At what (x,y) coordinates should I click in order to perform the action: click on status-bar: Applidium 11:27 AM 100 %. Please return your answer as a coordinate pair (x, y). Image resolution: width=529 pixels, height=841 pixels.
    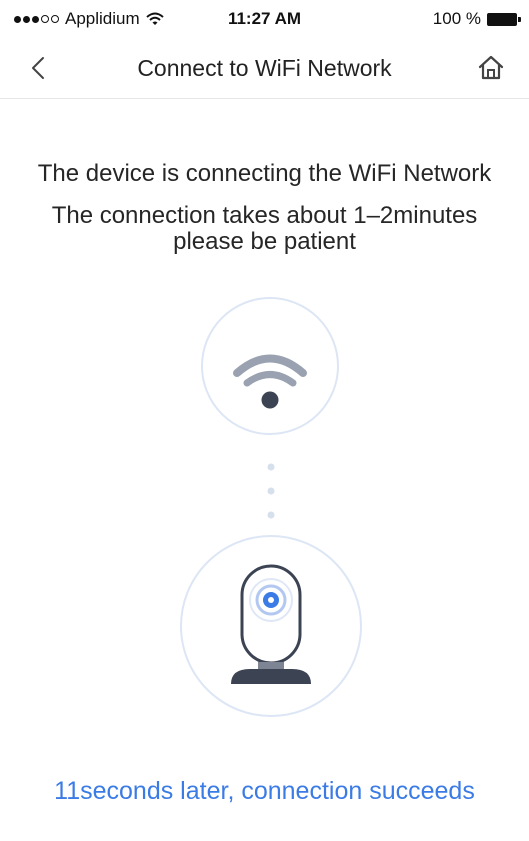
    Looking at the image, I should click on (264, 19).